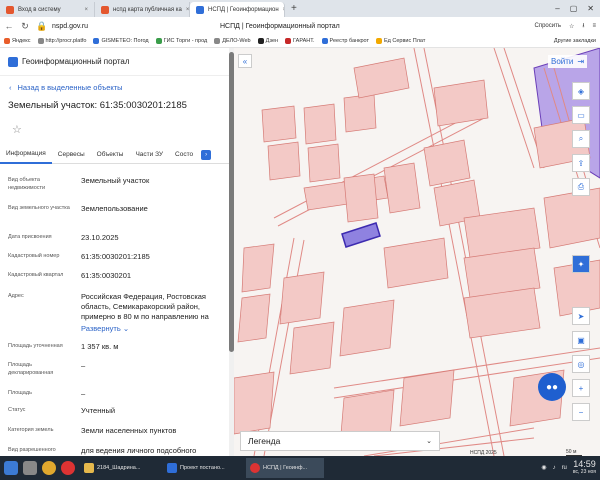  What do you see at coordinates (206, 154) in the screenshot?
I see `chevron-right-icon: ›` at bounding box center [206, 154].